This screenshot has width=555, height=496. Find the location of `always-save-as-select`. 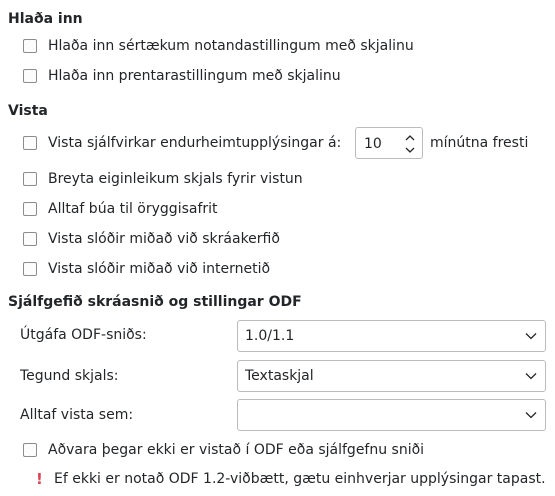

always-save-as-select is located at coordinates (391, 415).